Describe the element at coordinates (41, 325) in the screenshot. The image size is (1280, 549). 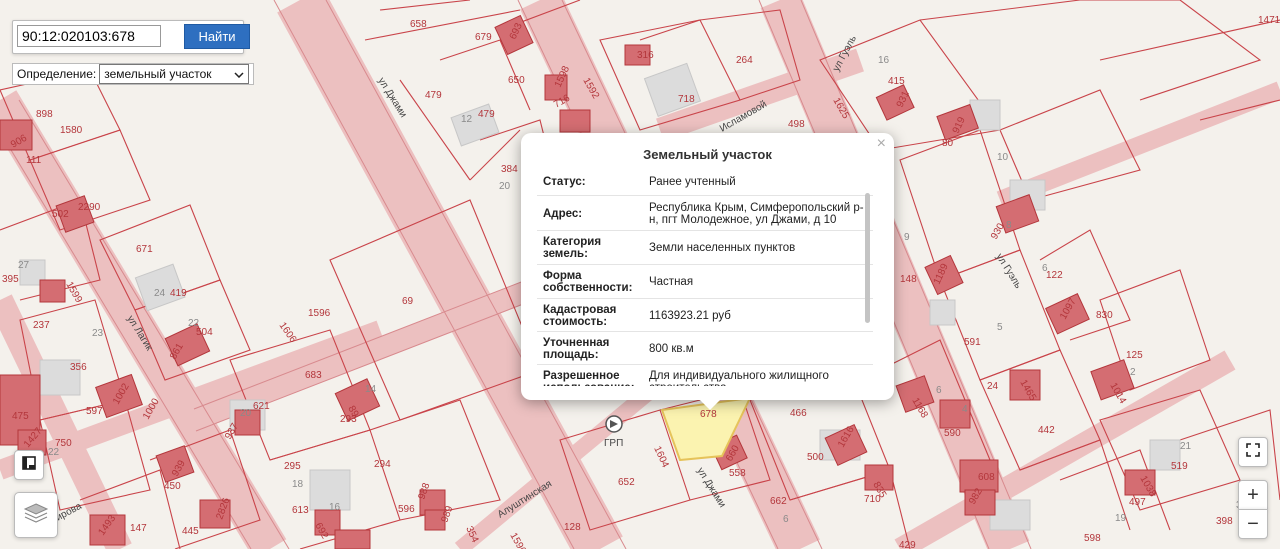
I see `svg-text: 237` at that location.